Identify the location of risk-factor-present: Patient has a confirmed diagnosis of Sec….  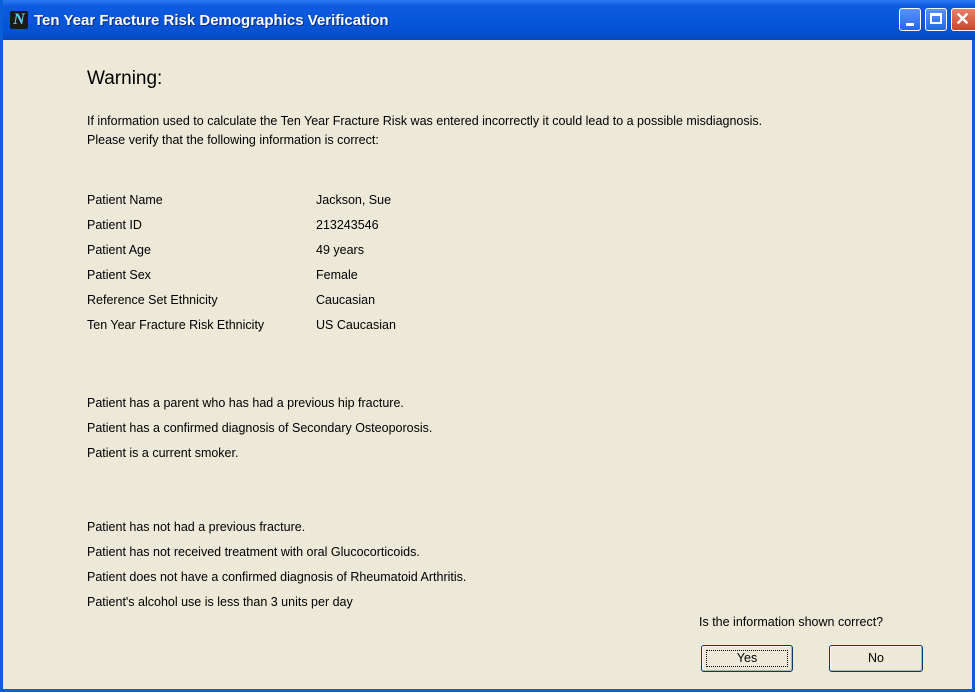
(260, 428).